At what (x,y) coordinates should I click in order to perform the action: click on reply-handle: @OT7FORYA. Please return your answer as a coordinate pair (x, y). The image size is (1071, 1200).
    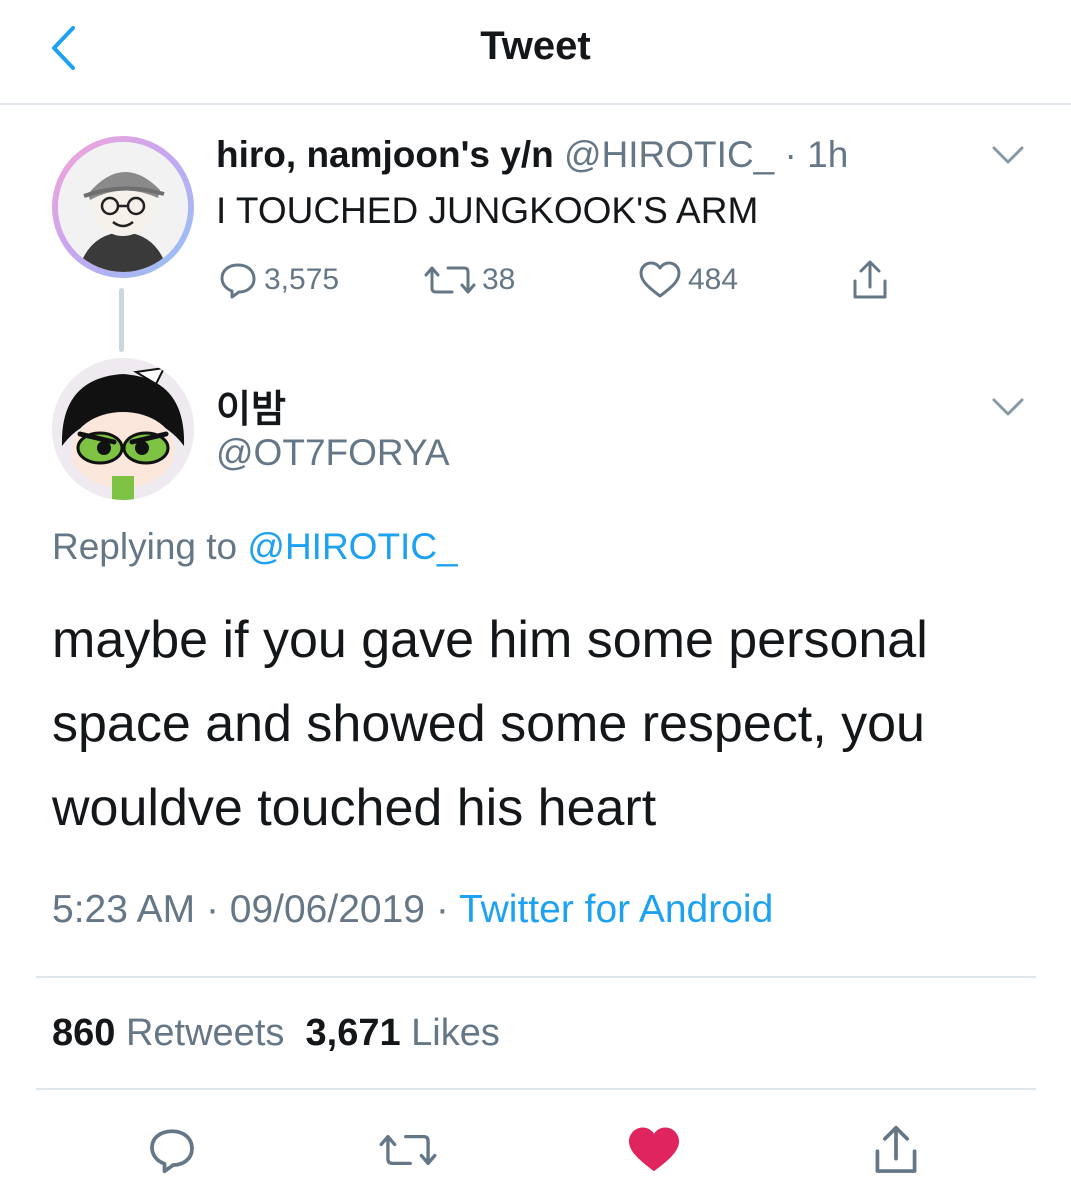
    Looking at the image, I should click on (333, 453).